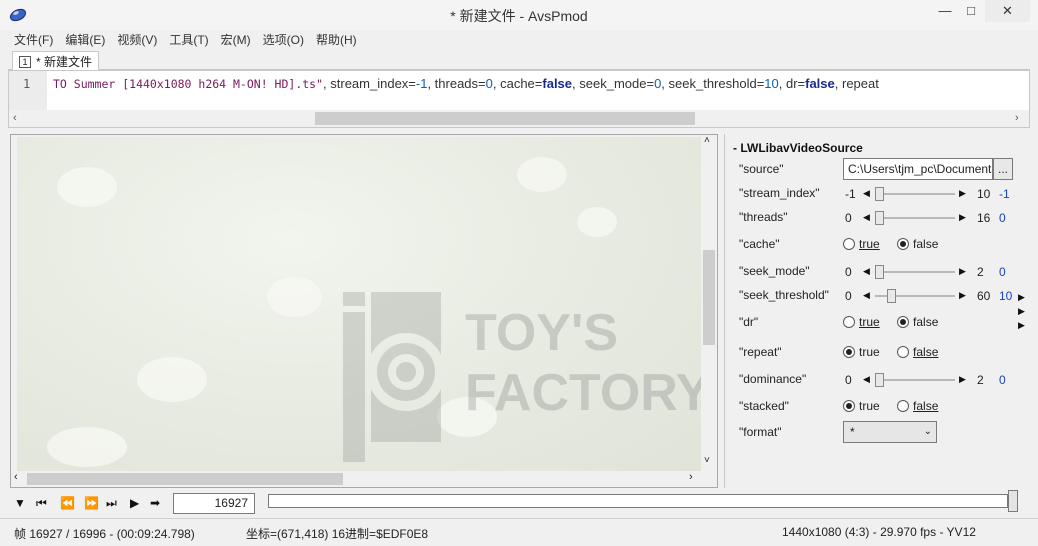 The width and height of the screenshot is (1038, 546). What do you see at coordinates (185, 479) in the screenshot?
I see `video-hscroll-thumb` at bounding box center [185, 479].